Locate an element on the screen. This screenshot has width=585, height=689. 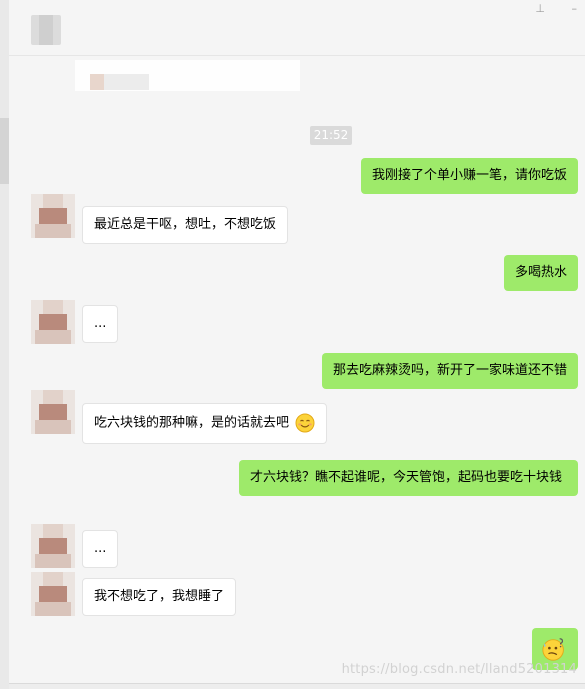
outgoing-message: 那去吃麻辣烫吗，新开了一家味道还不错 is located at coordinates (449, 371).